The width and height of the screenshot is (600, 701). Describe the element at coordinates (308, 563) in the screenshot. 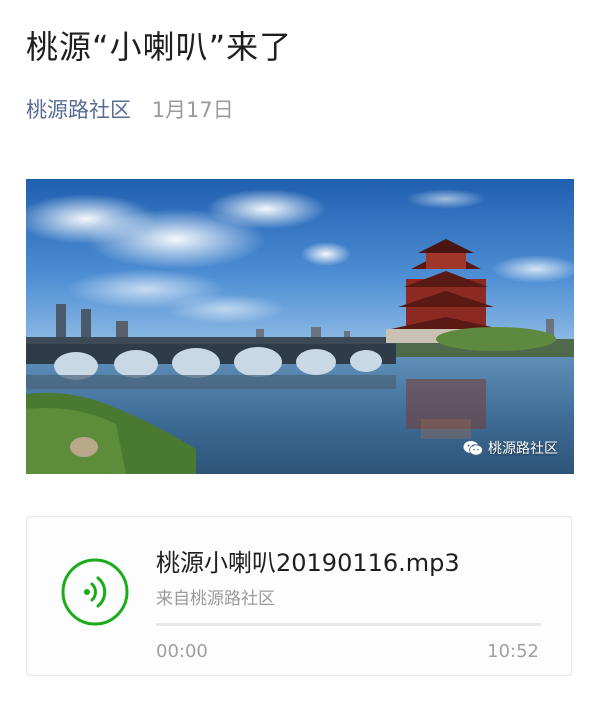

I see `audio-filename: 桃源小喇叭20190116.mp3` at that location.